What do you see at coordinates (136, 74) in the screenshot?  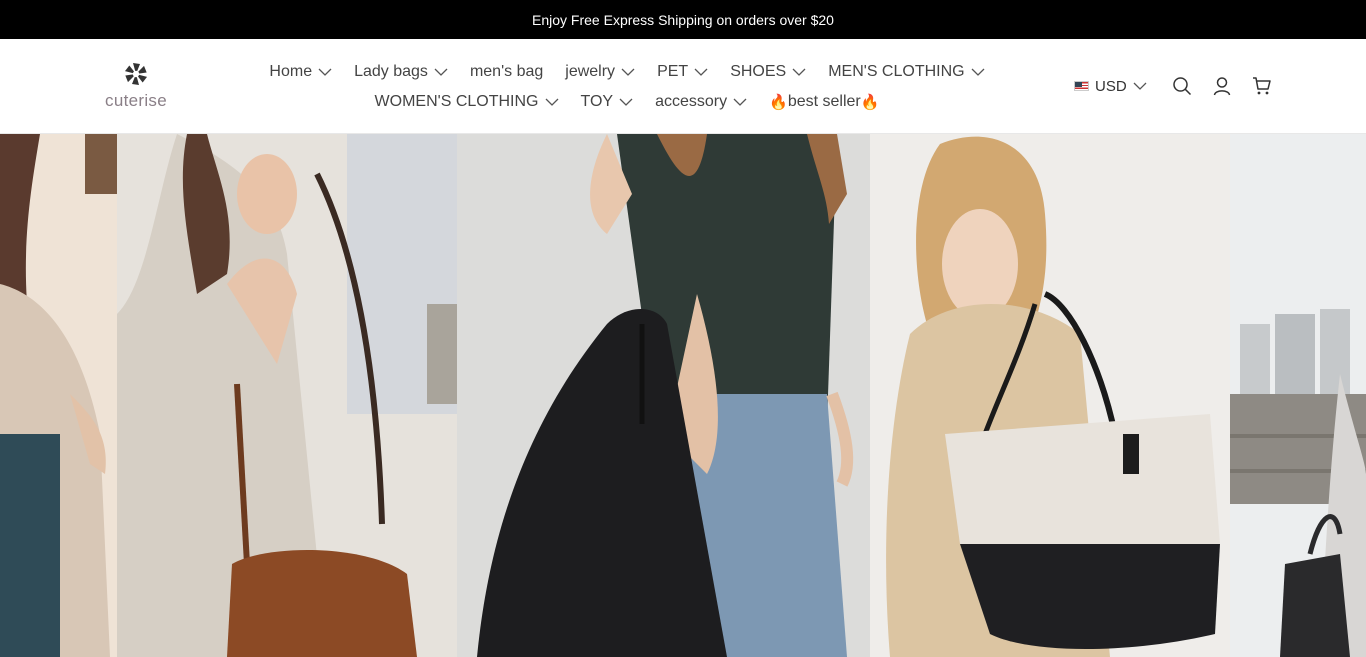 I see `pinwheel-logo-icon` at bounding box center [136, 74].